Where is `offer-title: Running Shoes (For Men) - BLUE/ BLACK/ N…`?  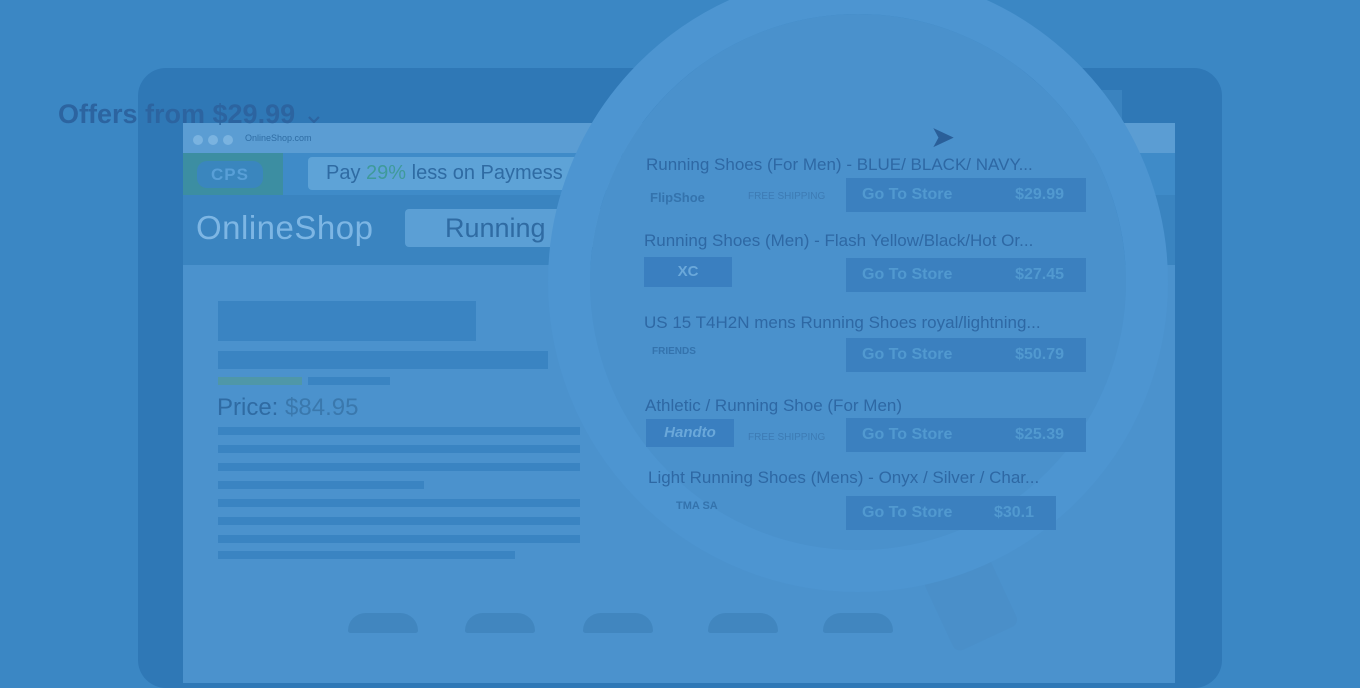 offer-title: Running Shoes (For Men) - BLUE/ BLACK/ N… is located at coordinates (839, 165).